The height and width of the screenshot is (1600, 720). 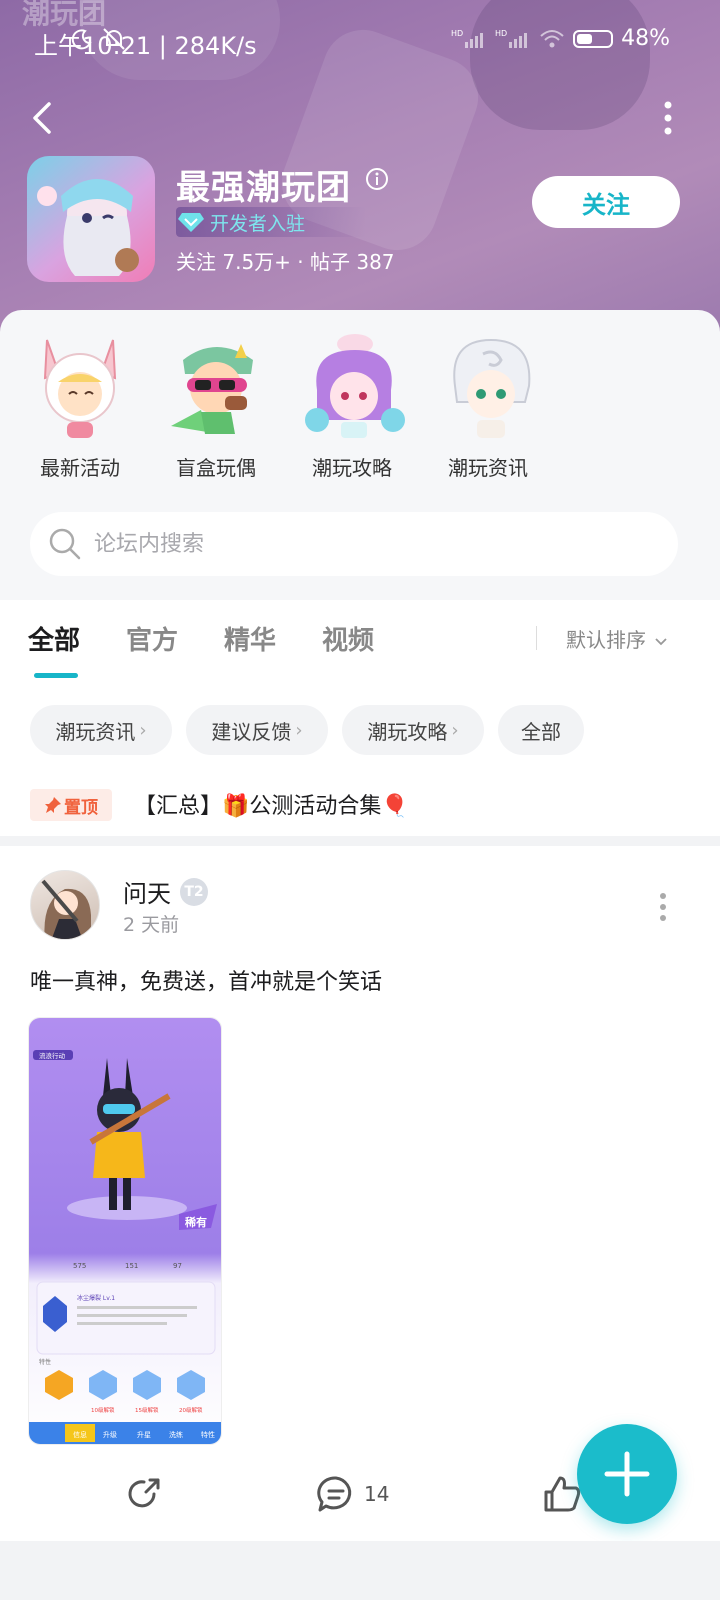 I want to click on sort-label: 默认排序, so click(x=606, y=640).